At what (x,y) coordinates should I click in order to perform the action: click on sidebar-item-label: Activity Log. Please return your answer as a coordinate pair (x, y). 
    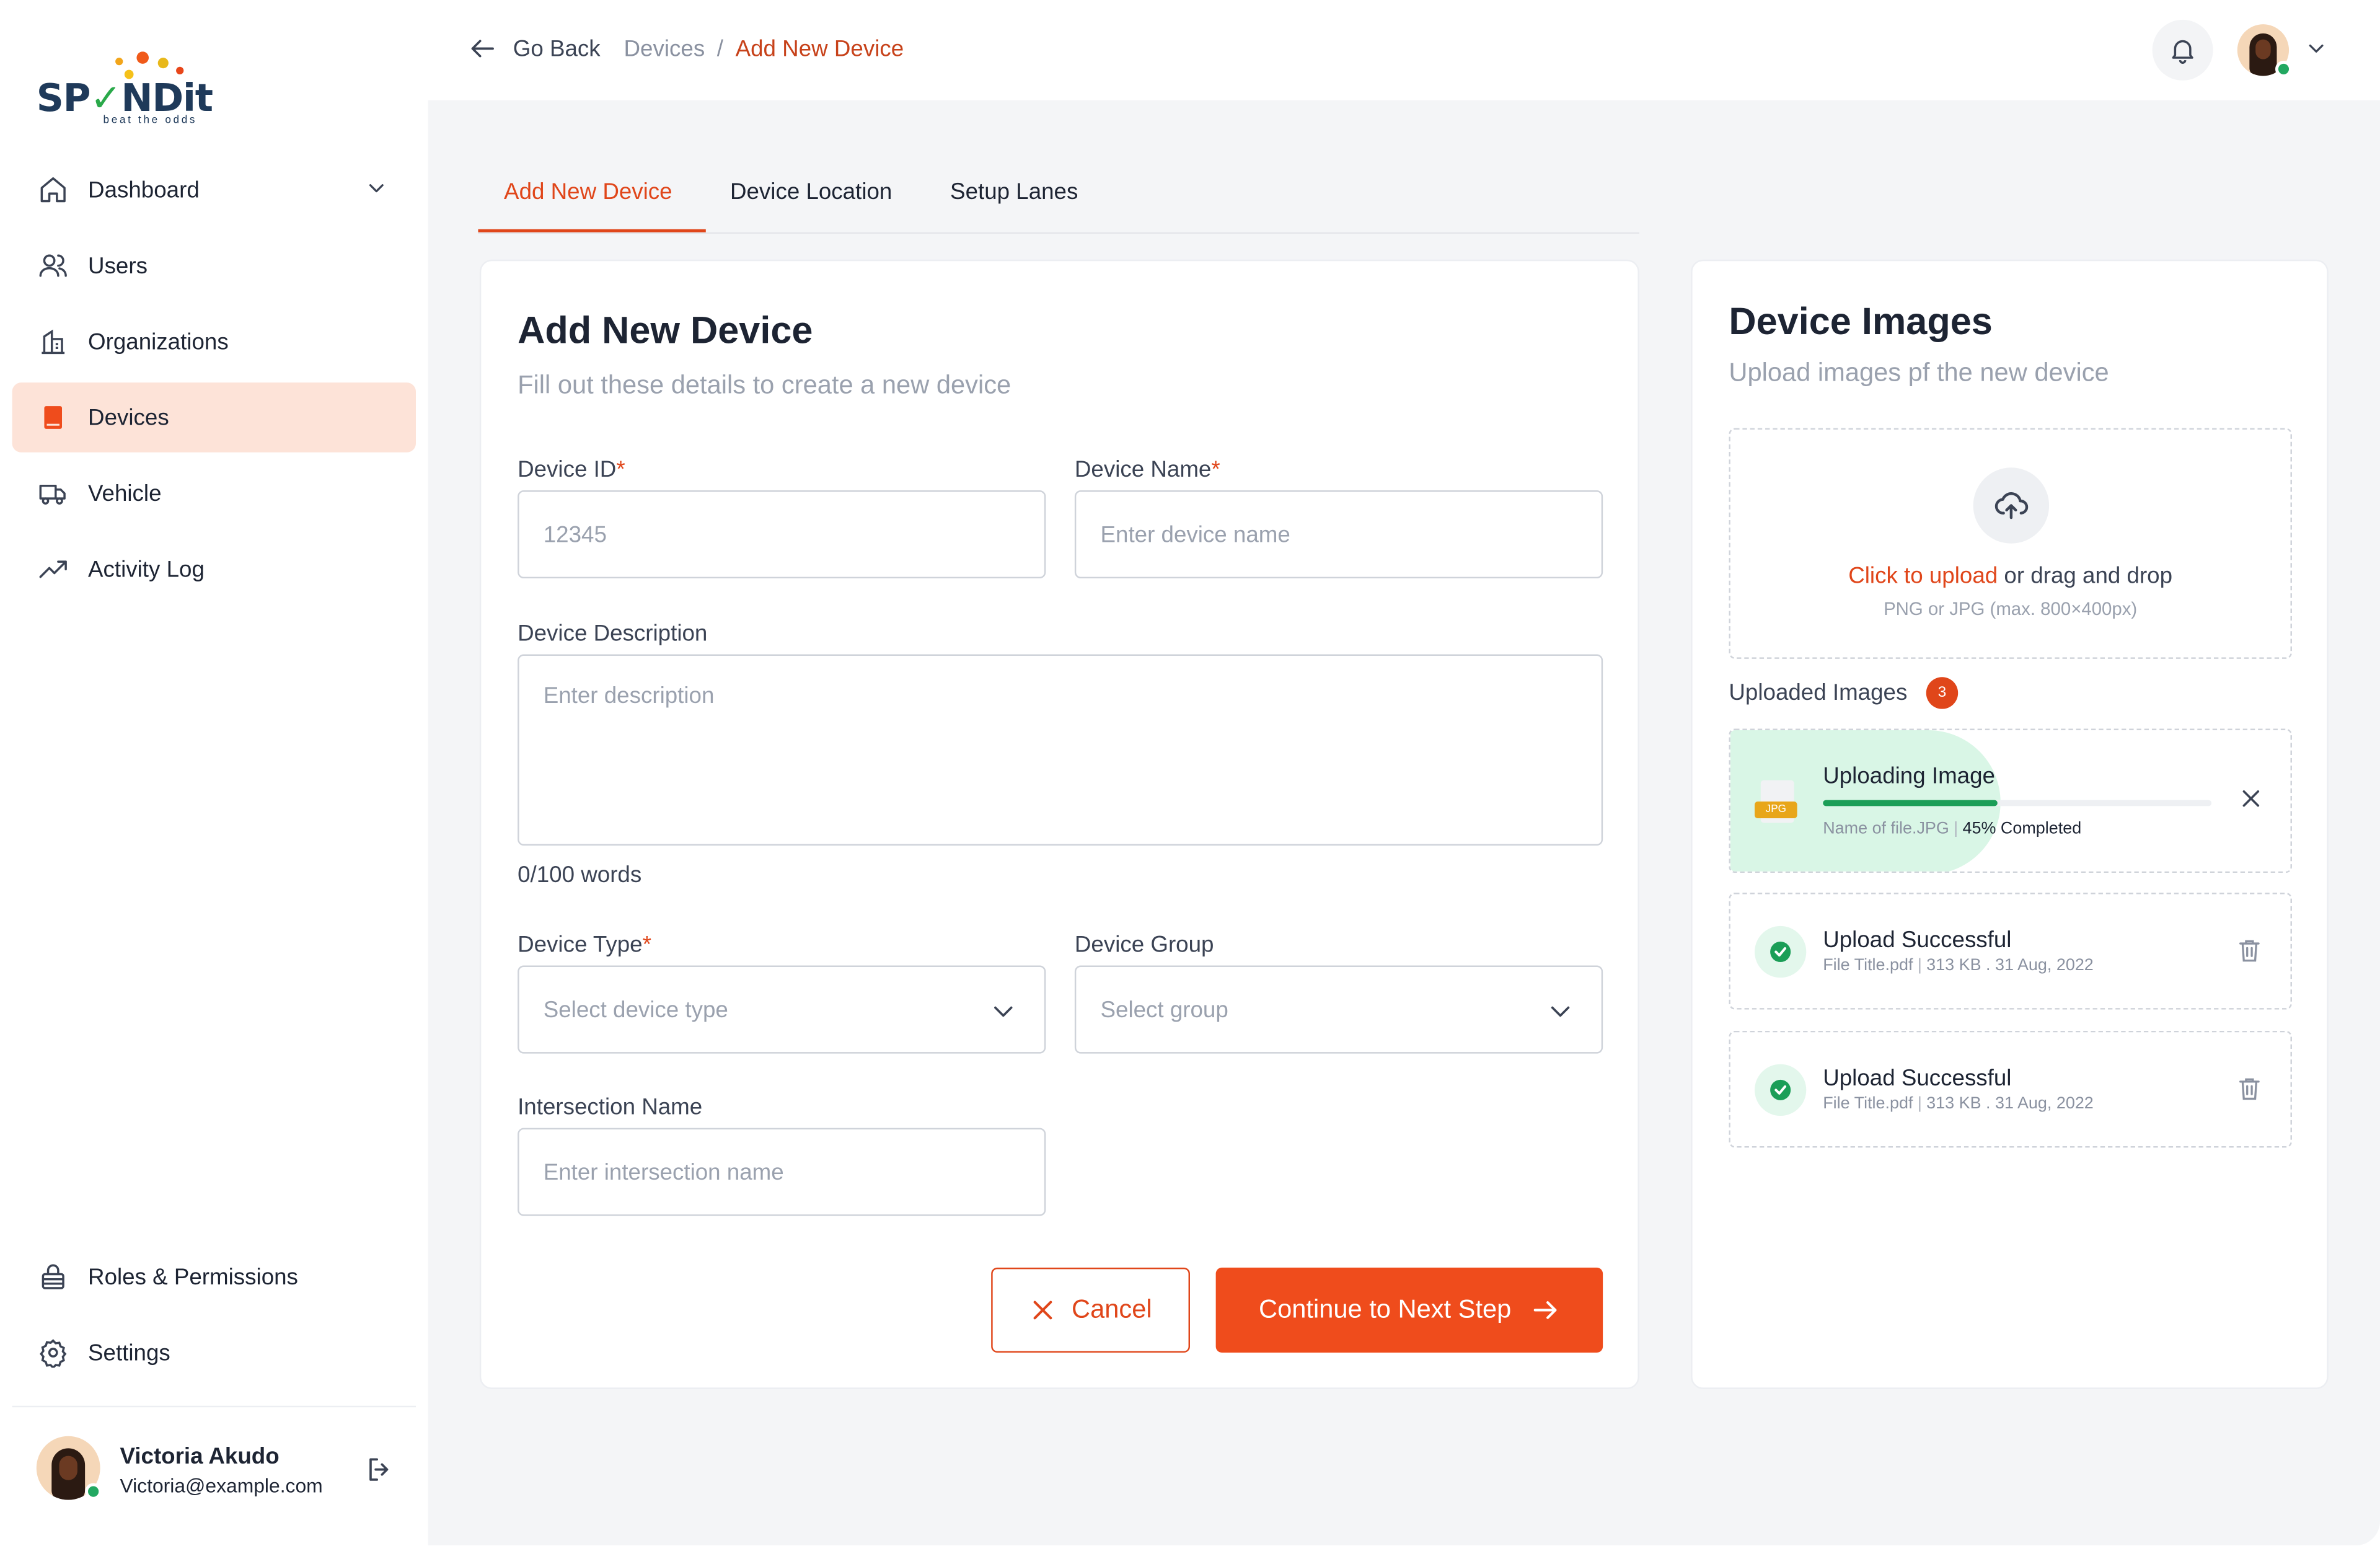
    Looking at the image, I should click on (146, 569).